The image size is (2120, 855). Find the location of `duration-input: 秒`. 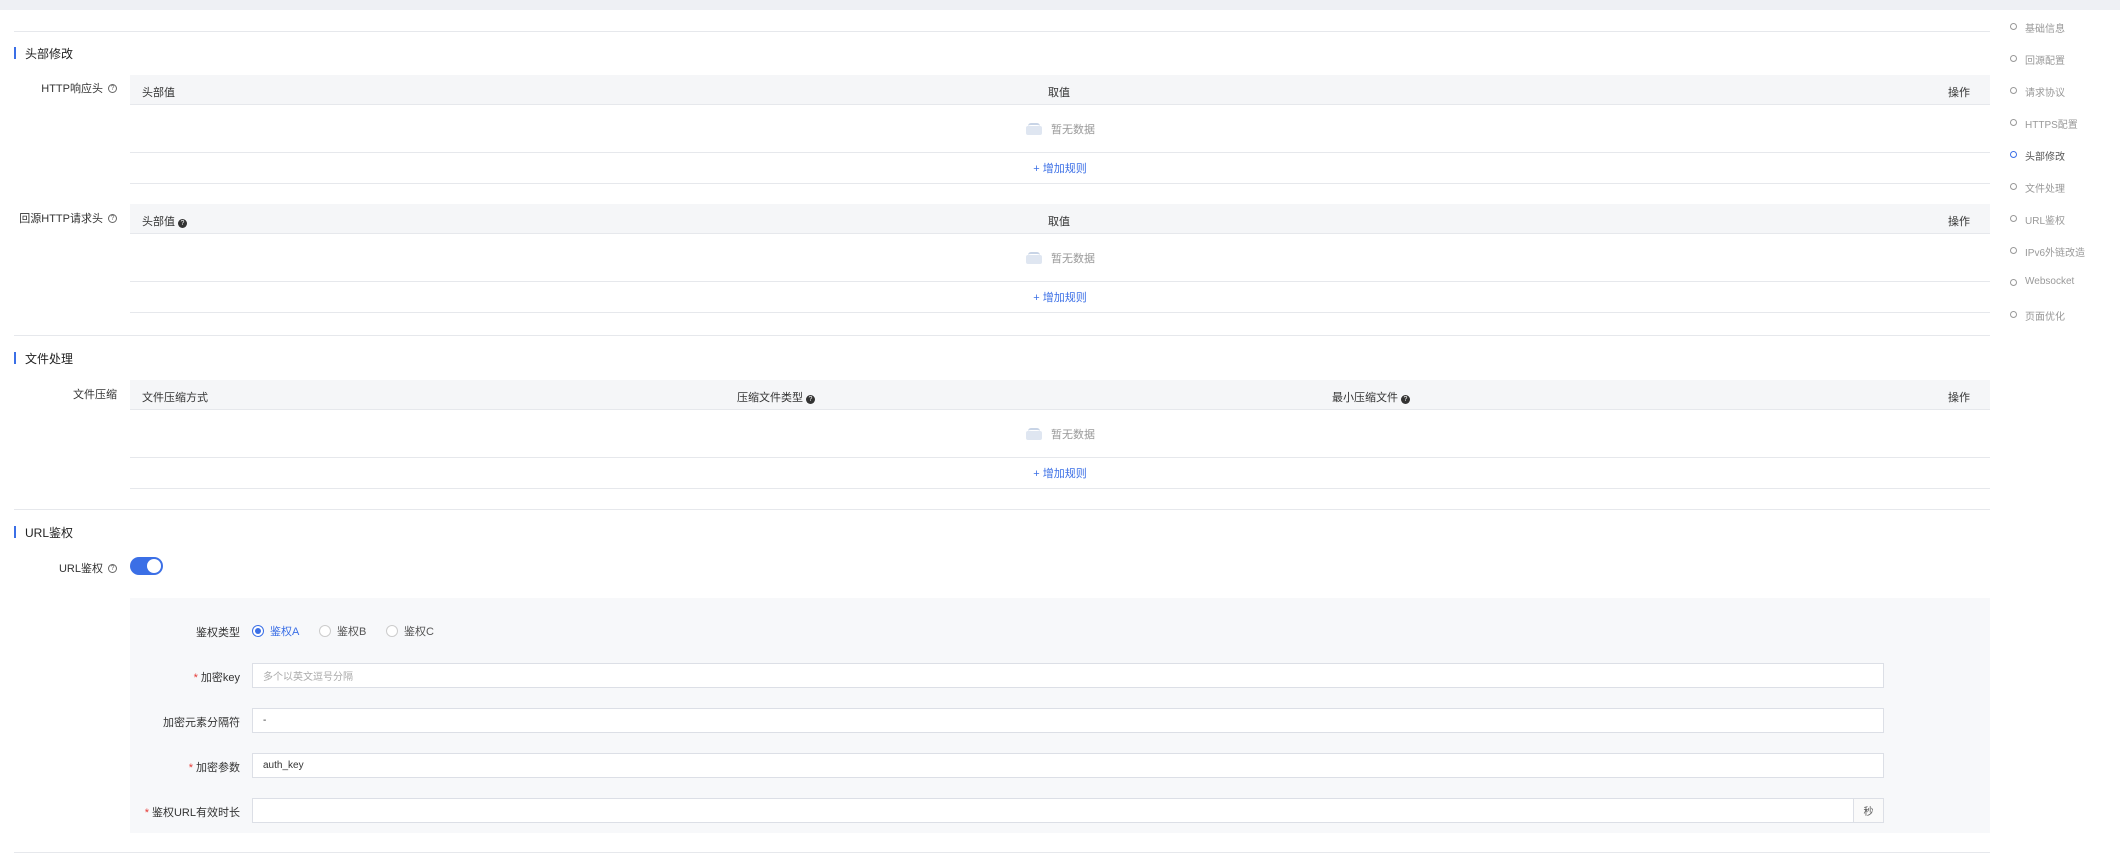

duration-input: 秒 is located at coordinates (1068, 810).